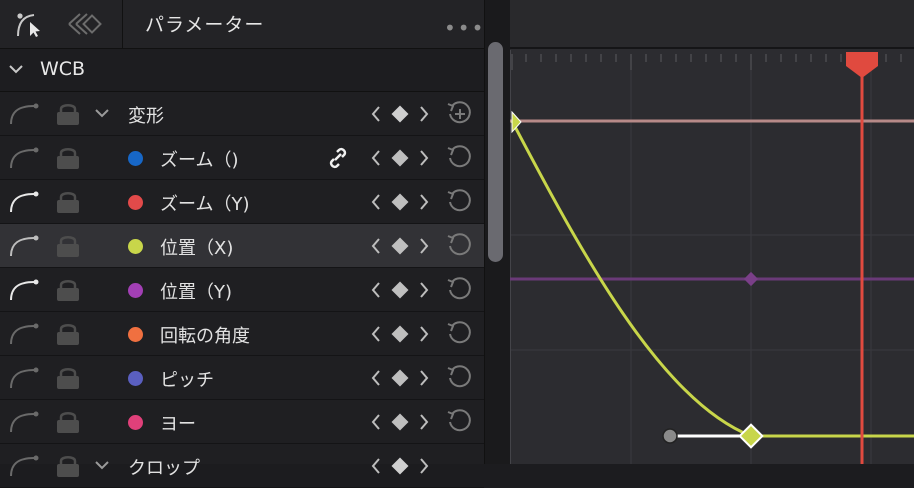 This screenshot has height=488, width=914. I want to click on panel-toolbar: パラメーター •••, so click(242, 24).